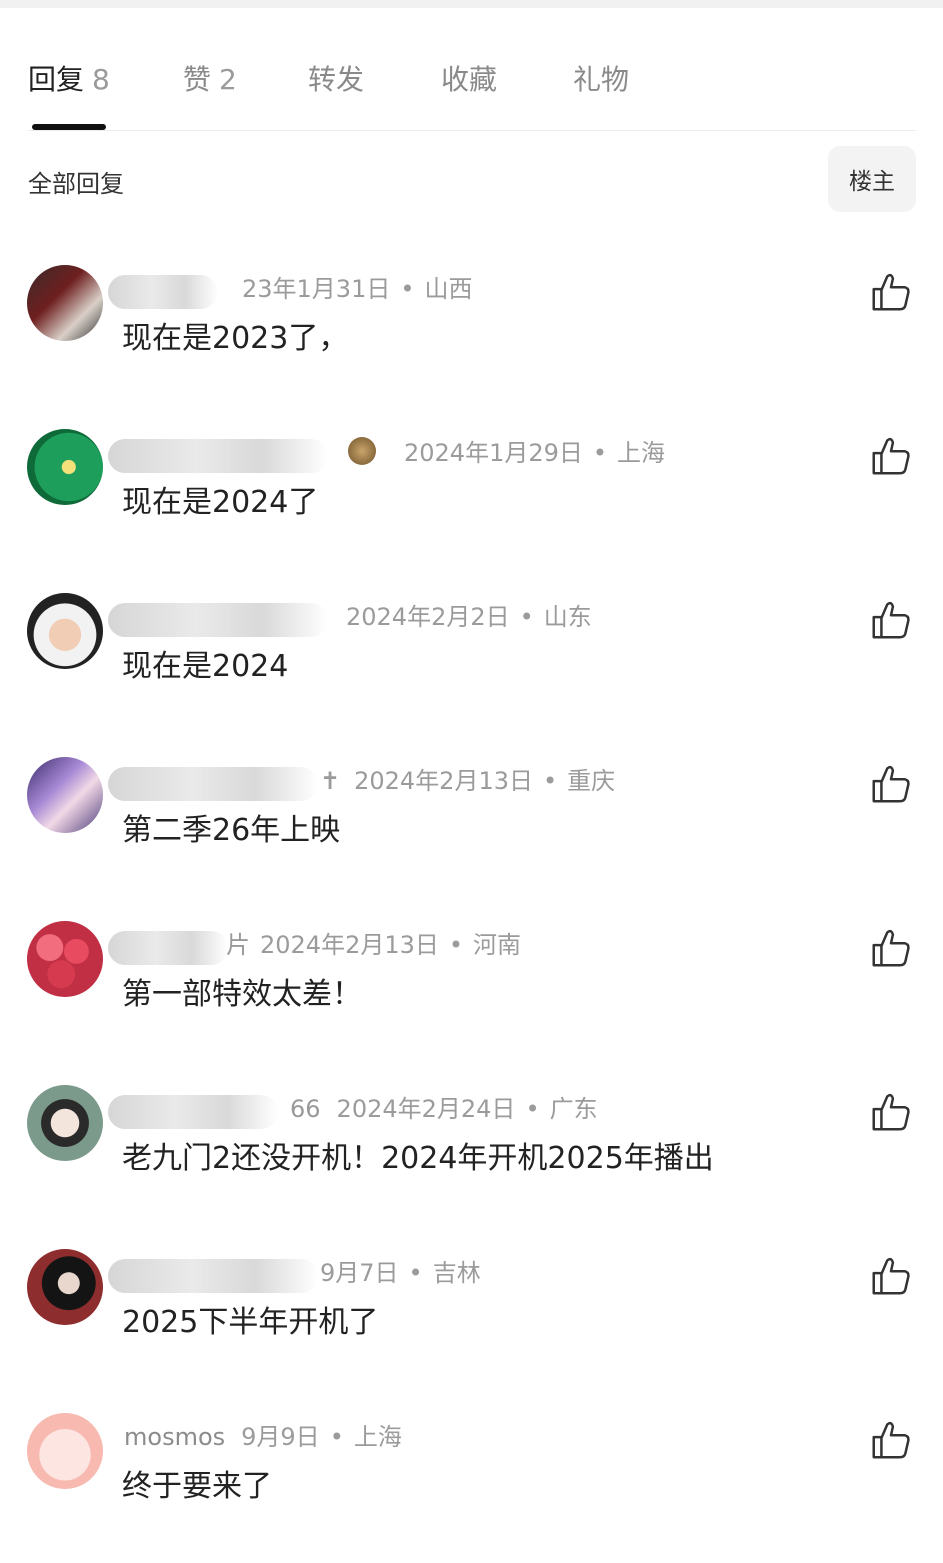 This screenshot has height=1563, width=943. What do you see at coordinates (456, 1273) in the screenshot?
I see `comment-location: 吉林` at bounding box center [456, 1273].